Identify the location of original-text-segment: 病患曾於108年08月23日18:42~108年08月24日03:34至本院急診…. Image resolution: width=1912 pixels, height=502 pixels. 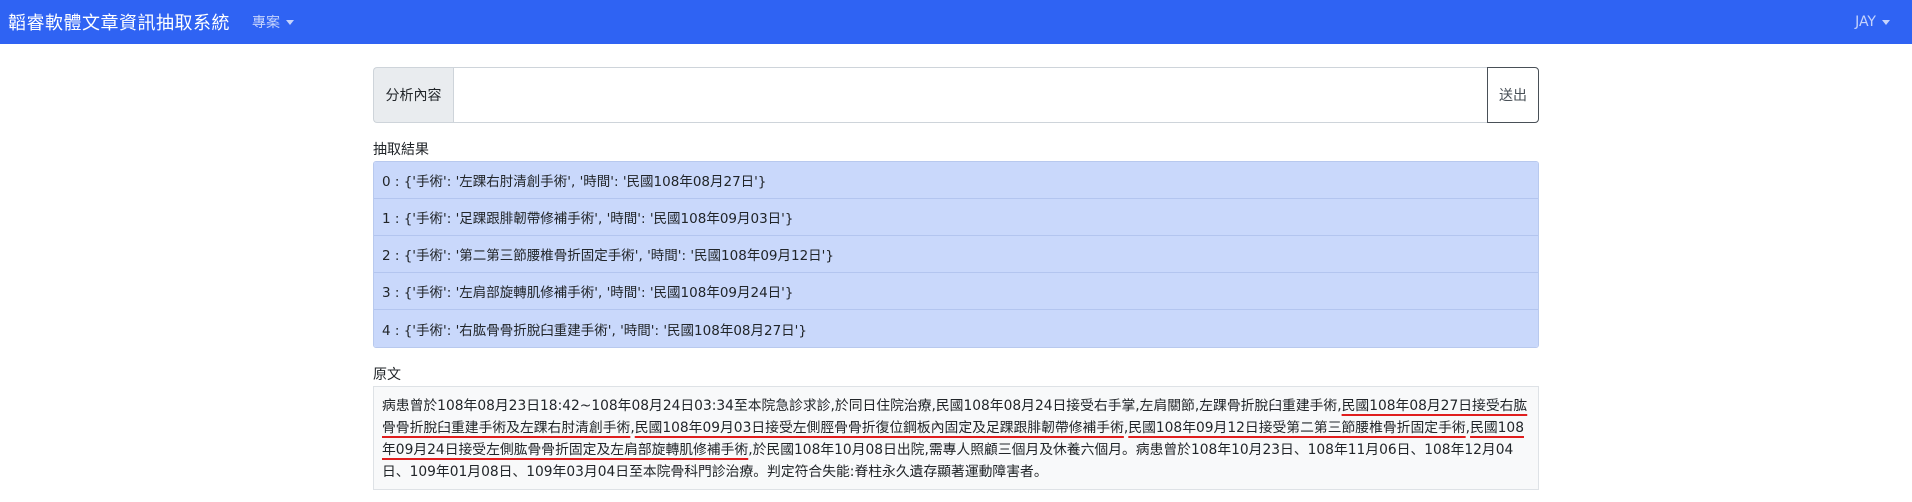
(862, 406).